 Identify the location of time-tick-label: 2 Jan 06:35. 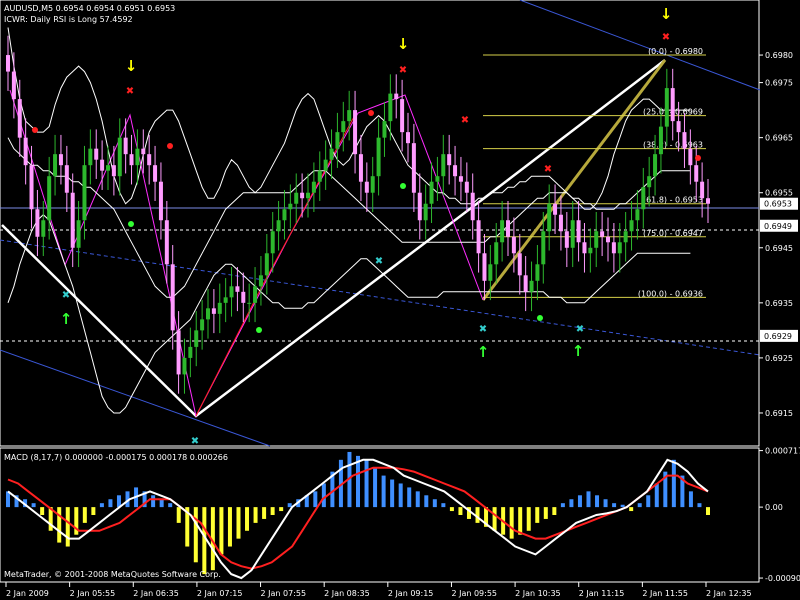
(156, 593).